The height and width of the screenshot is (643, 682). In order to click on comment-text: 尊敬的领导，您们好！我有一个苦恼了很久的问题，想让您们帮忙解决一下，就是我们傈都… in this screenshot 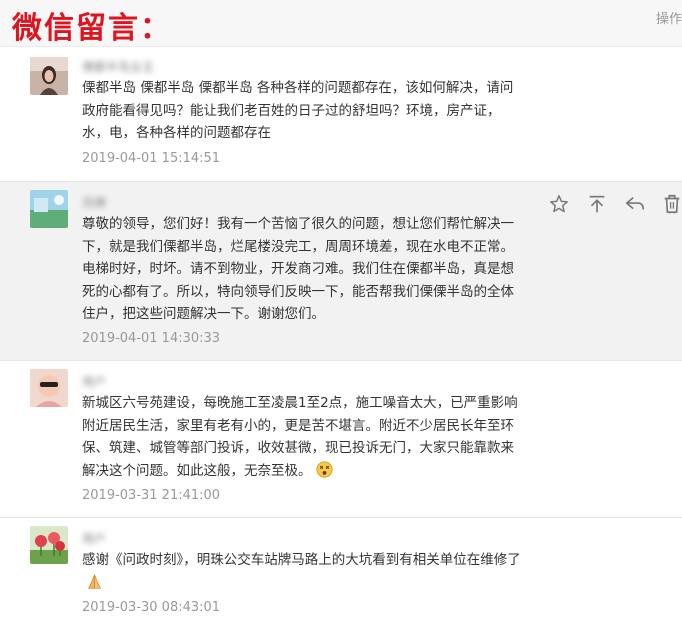, I will do `click(298, 269)`.